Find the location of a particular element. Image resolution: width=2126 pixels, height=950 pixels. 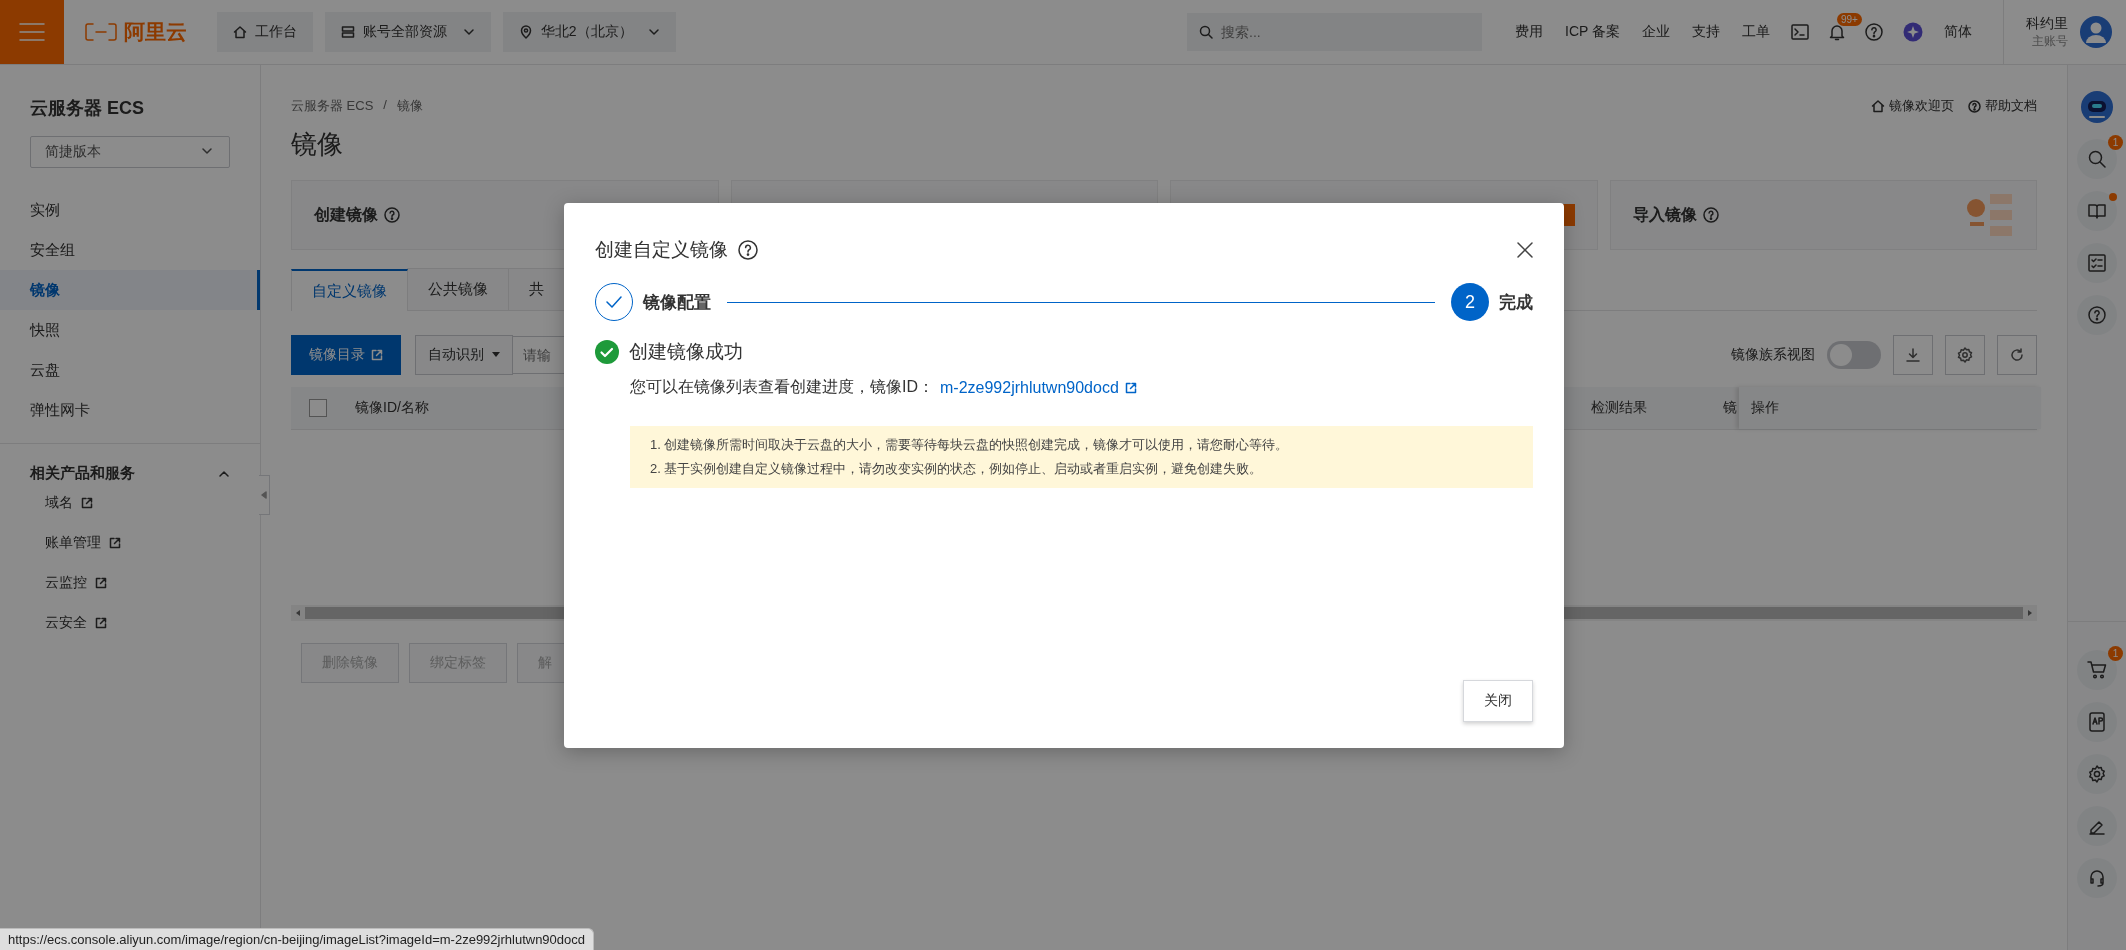

download-icon is located at coordinates (1913, 355).